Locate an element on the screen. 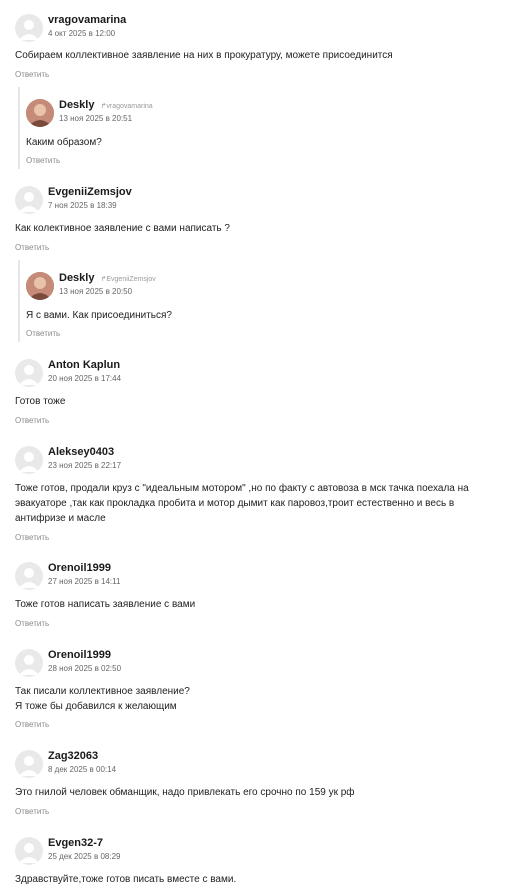 Image resolution: width=523 pixels, height=892 pixels. comment-date: 13 ноя 2025 в 20:51 is located at coordinates (96, 118).